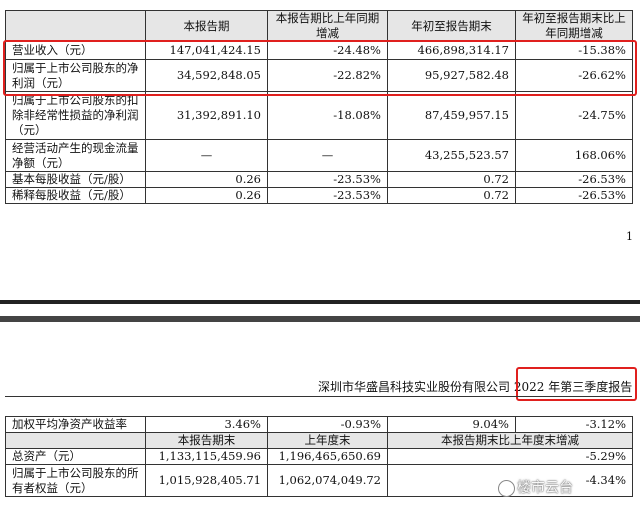 The height and width of the screenshot is (507, 640). What do you see at coordinates (510, 440) in the screenshot?
I see `table-header-cell: 本报告期末比上年度末增减` at bounding box center [510, 440].